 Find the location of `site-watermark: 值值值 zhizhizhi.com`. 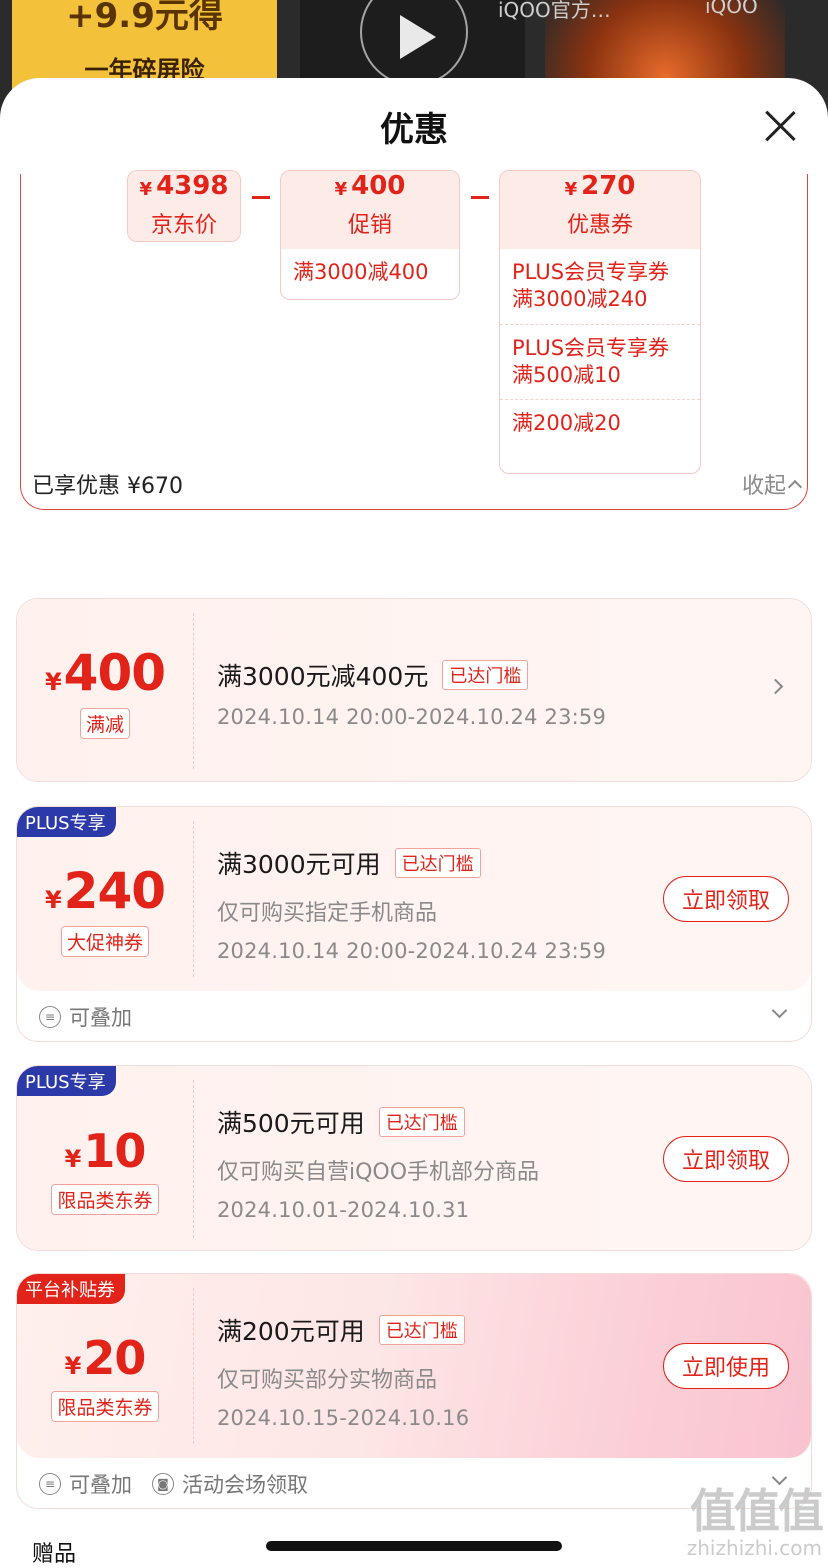

site-watermark: 值值值 zhizhizhi.com is located at coordinates (755, 1522).